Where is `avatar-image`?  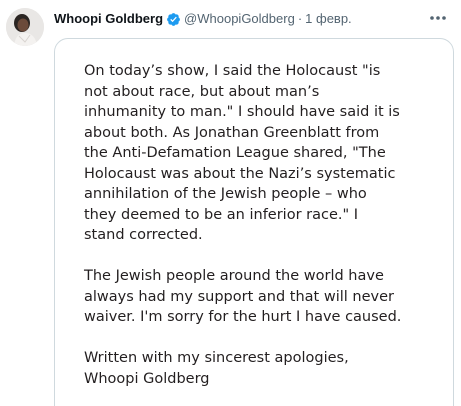 avatar-image is located at coordinates (25, 27).